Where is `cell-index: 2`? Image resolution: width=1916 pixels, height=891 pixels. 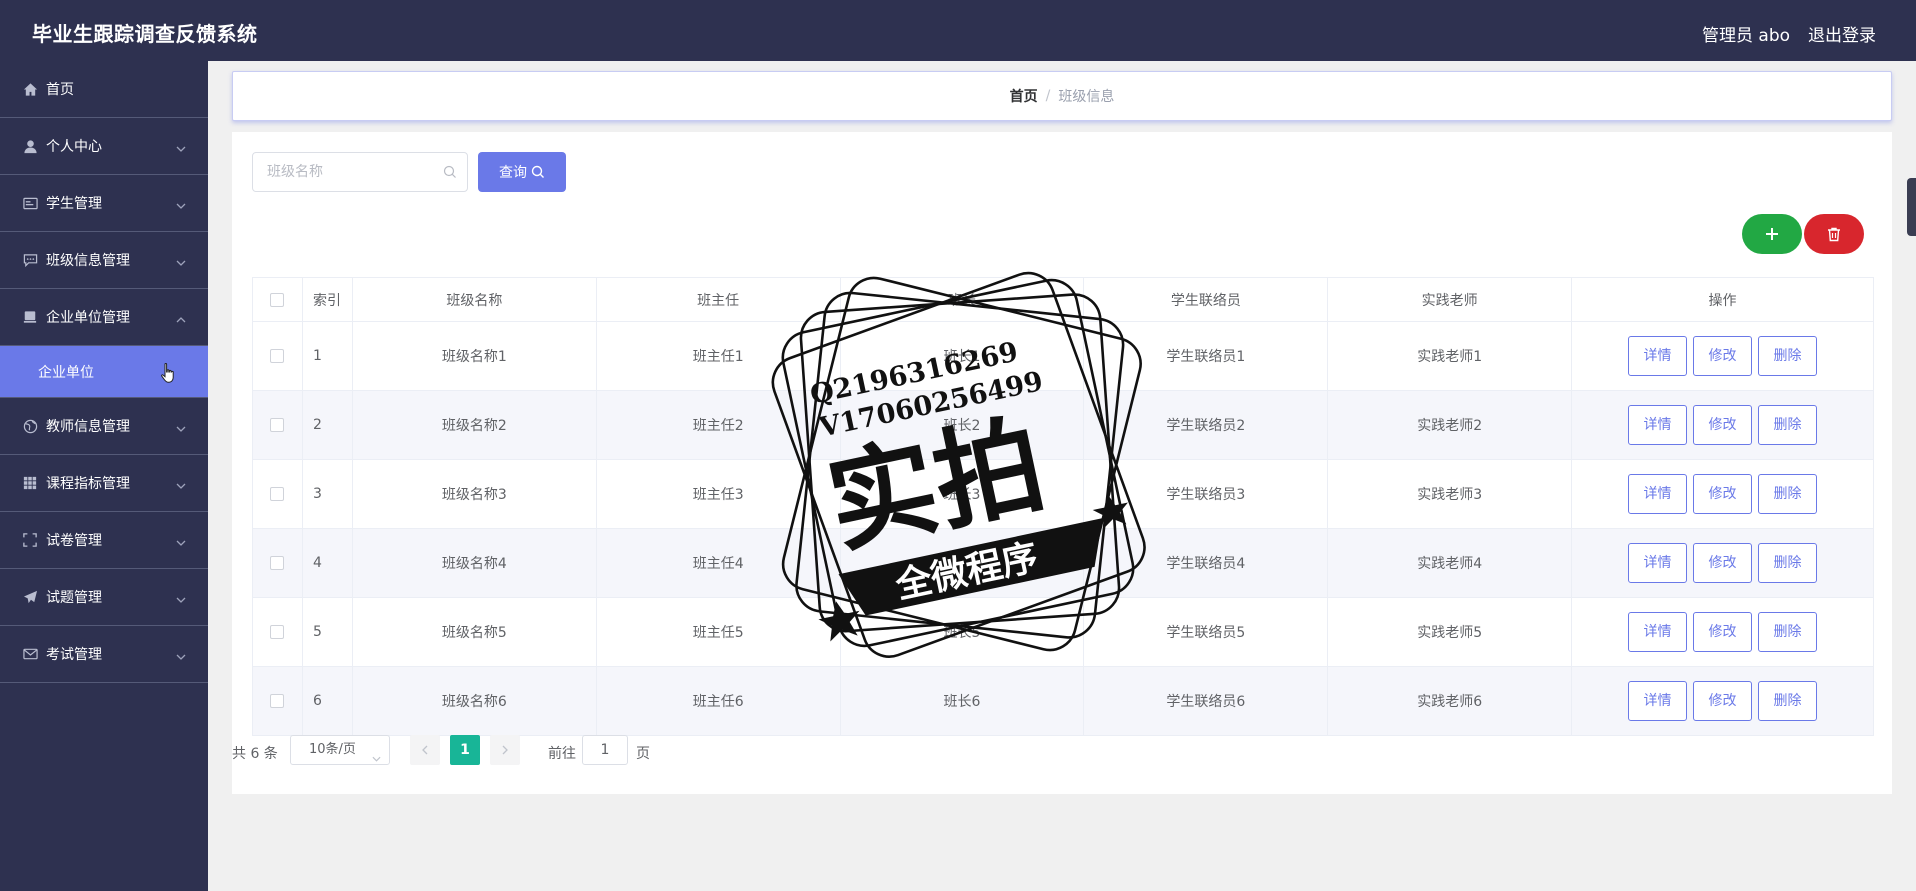
cell-index: 2 is located at coordinates (327, 425).